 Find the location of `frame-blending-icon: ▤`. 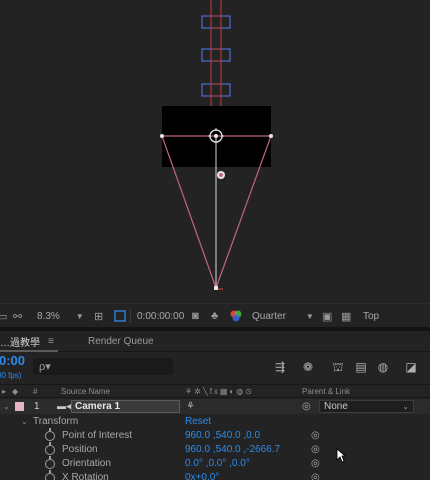

frame-blending-icon: ▤ is located at coordinates (361, 367).